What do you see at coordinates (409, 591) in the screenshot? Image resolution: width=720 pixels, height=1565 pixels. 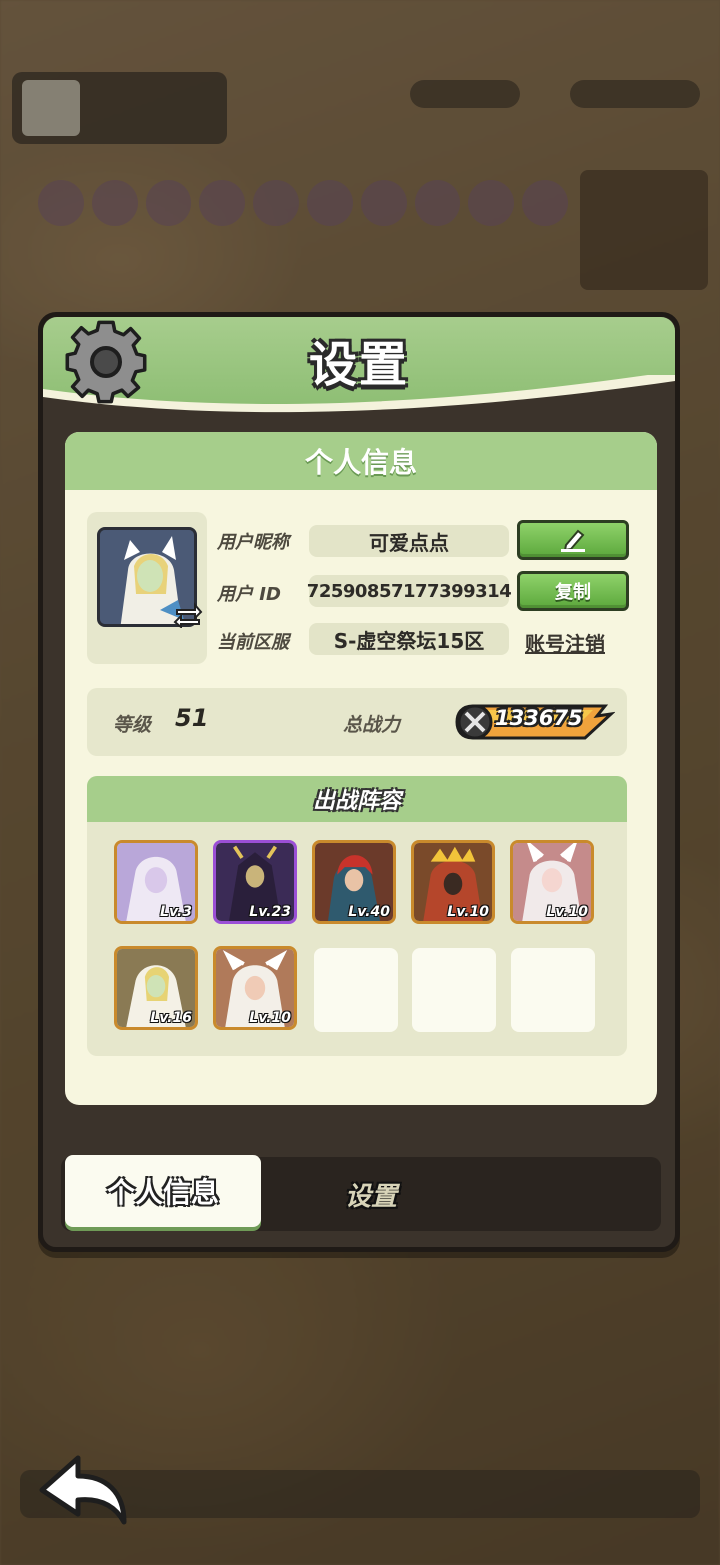 I see `user-id-value: 72590857177399314` at bounding box center [409, 591].